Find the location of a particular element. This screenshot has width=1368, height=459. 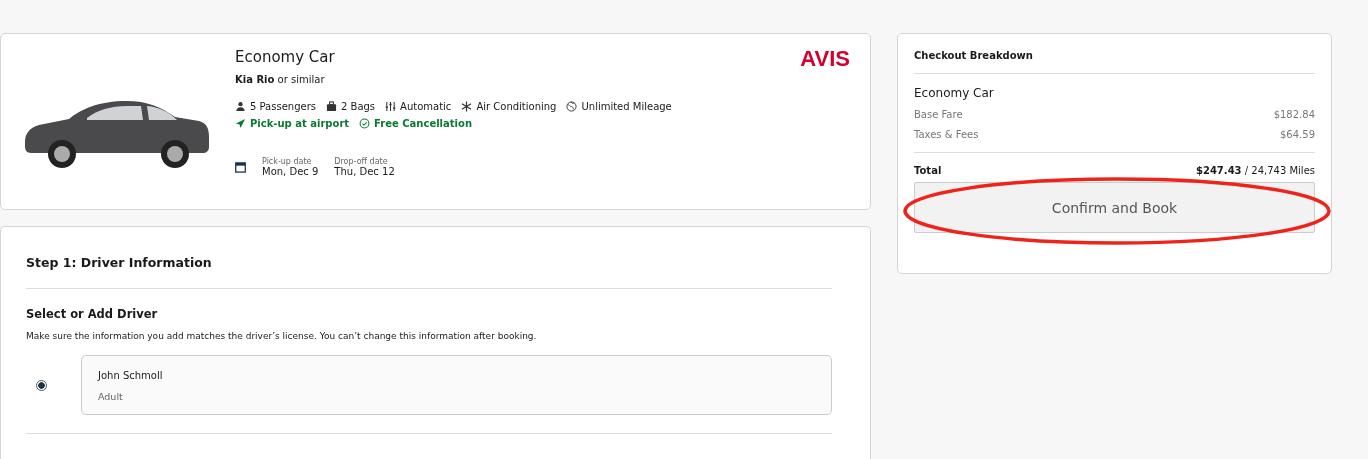

total-amount: $247.43 / 24,743 Miles is located at coordinates (1255, 170).